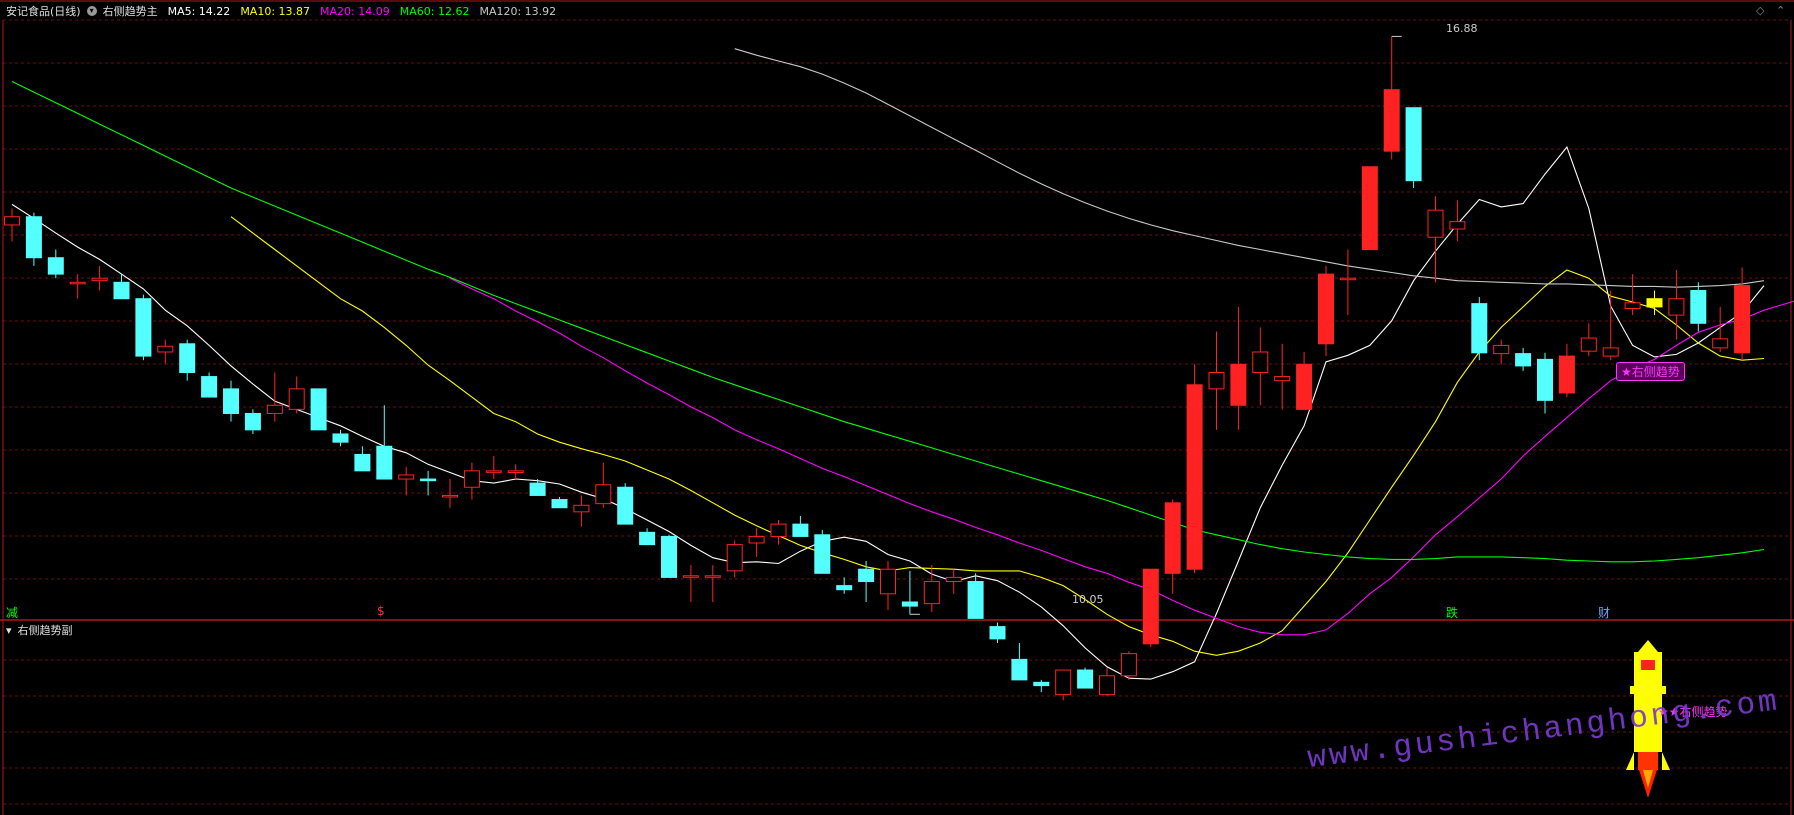 The height and width of the screenshot is (815, 1794). Describe the element at coordinates (91, 11) in the screenshot. I see `indicator-toggle-icon: ▾` at that location.